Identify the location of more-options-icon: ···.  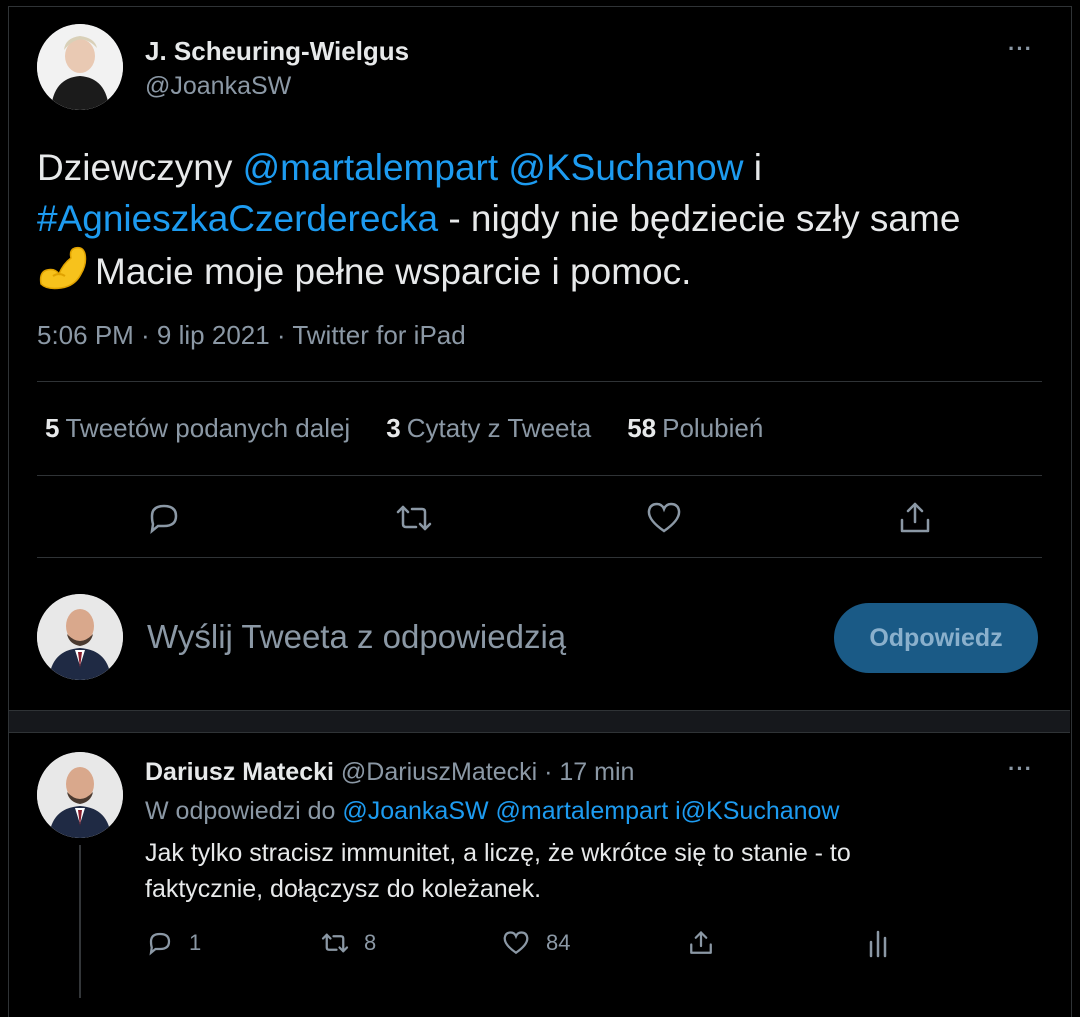
(1020, 49).